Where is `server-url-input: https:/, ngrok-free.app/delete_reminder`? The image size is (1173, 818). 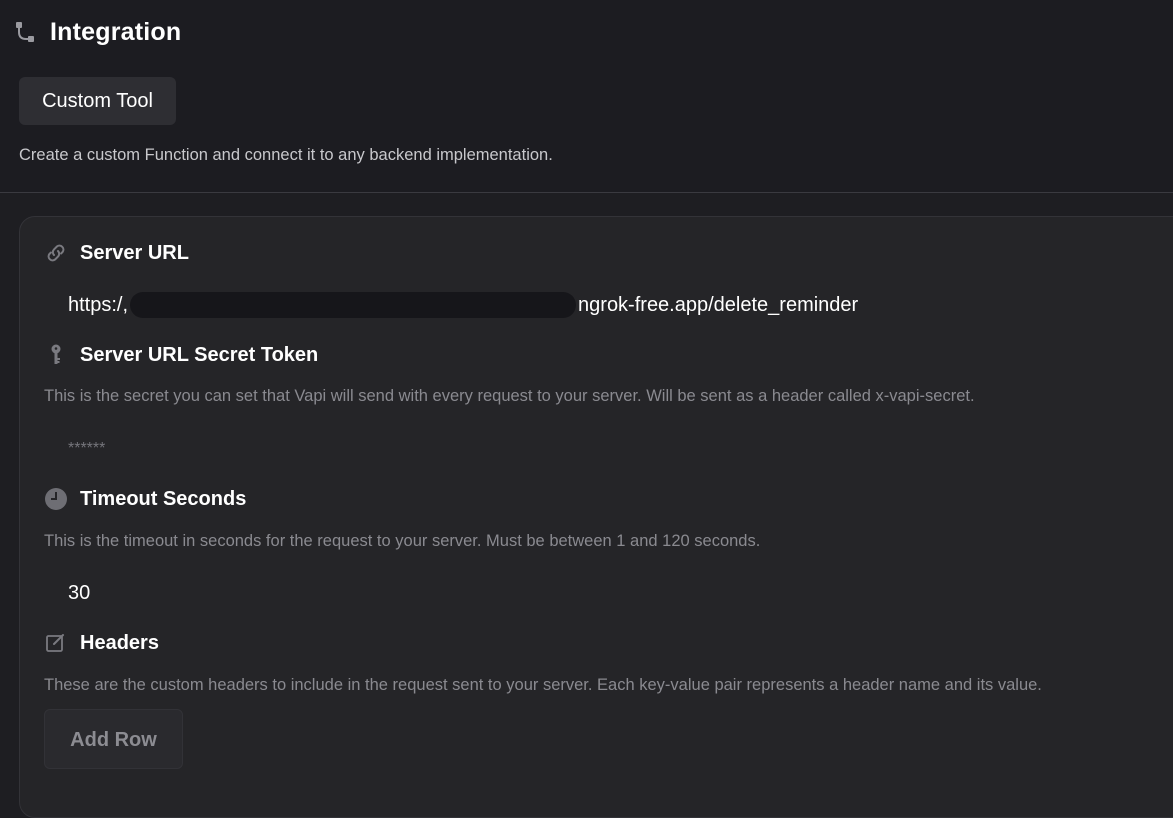 server-url-input: https:/, ngrok-free.app/delete_reminder is located at coordinates (463, 305).